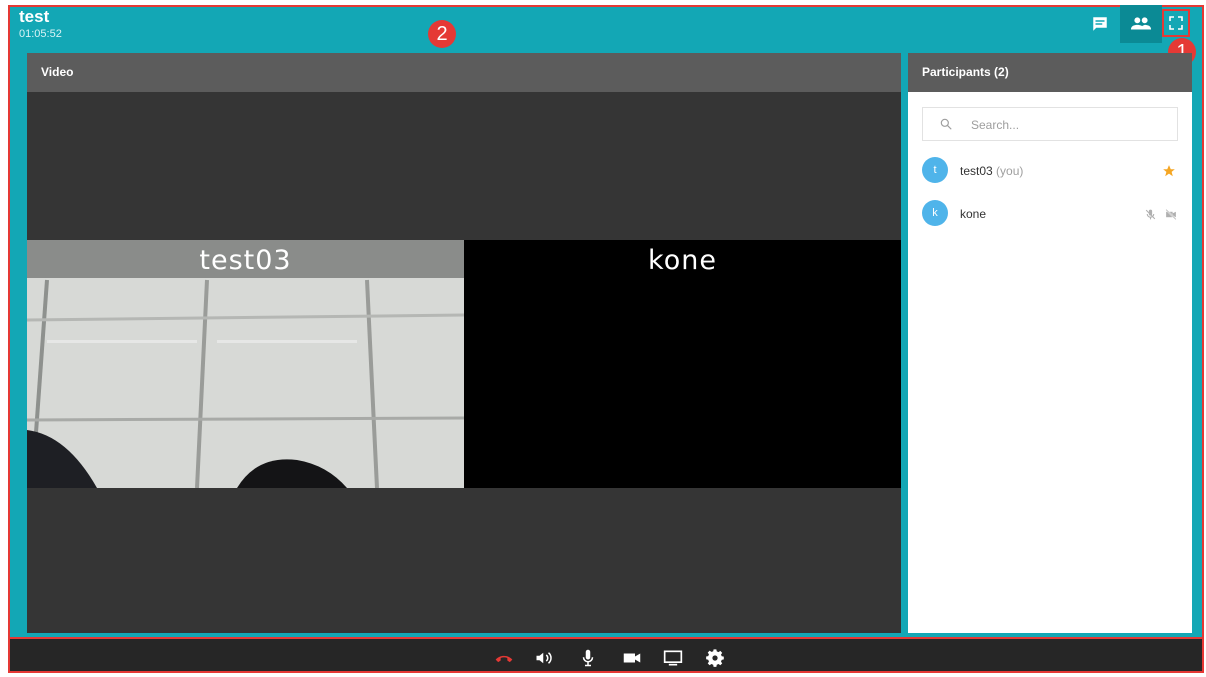 The height and width of the screenshot is (677, 1206). I want to click on tile-name-label: test03, so click(245, 260).